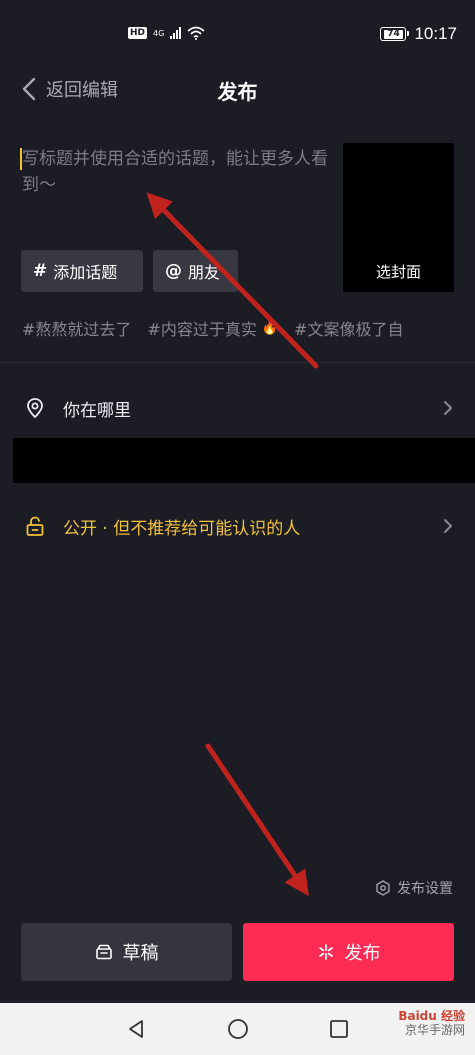 Image resolution: width=475 pixels, height=1055 pixels. What do you see at coordinates (325, 952) in the screenshot?
I see `sparkle-icon` at bounding box center [325, 952].